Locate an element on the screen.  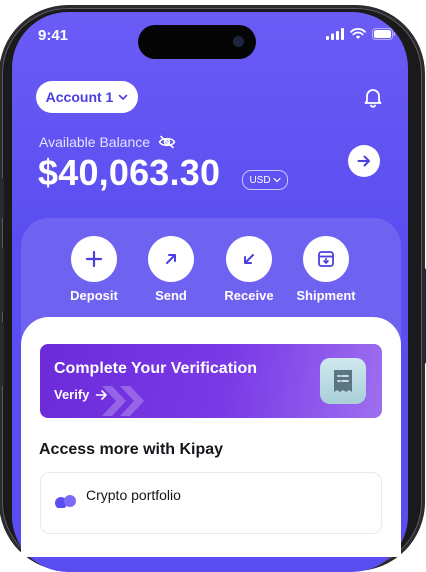
arrow-up-right-icon is located at coordinates (171, 259).